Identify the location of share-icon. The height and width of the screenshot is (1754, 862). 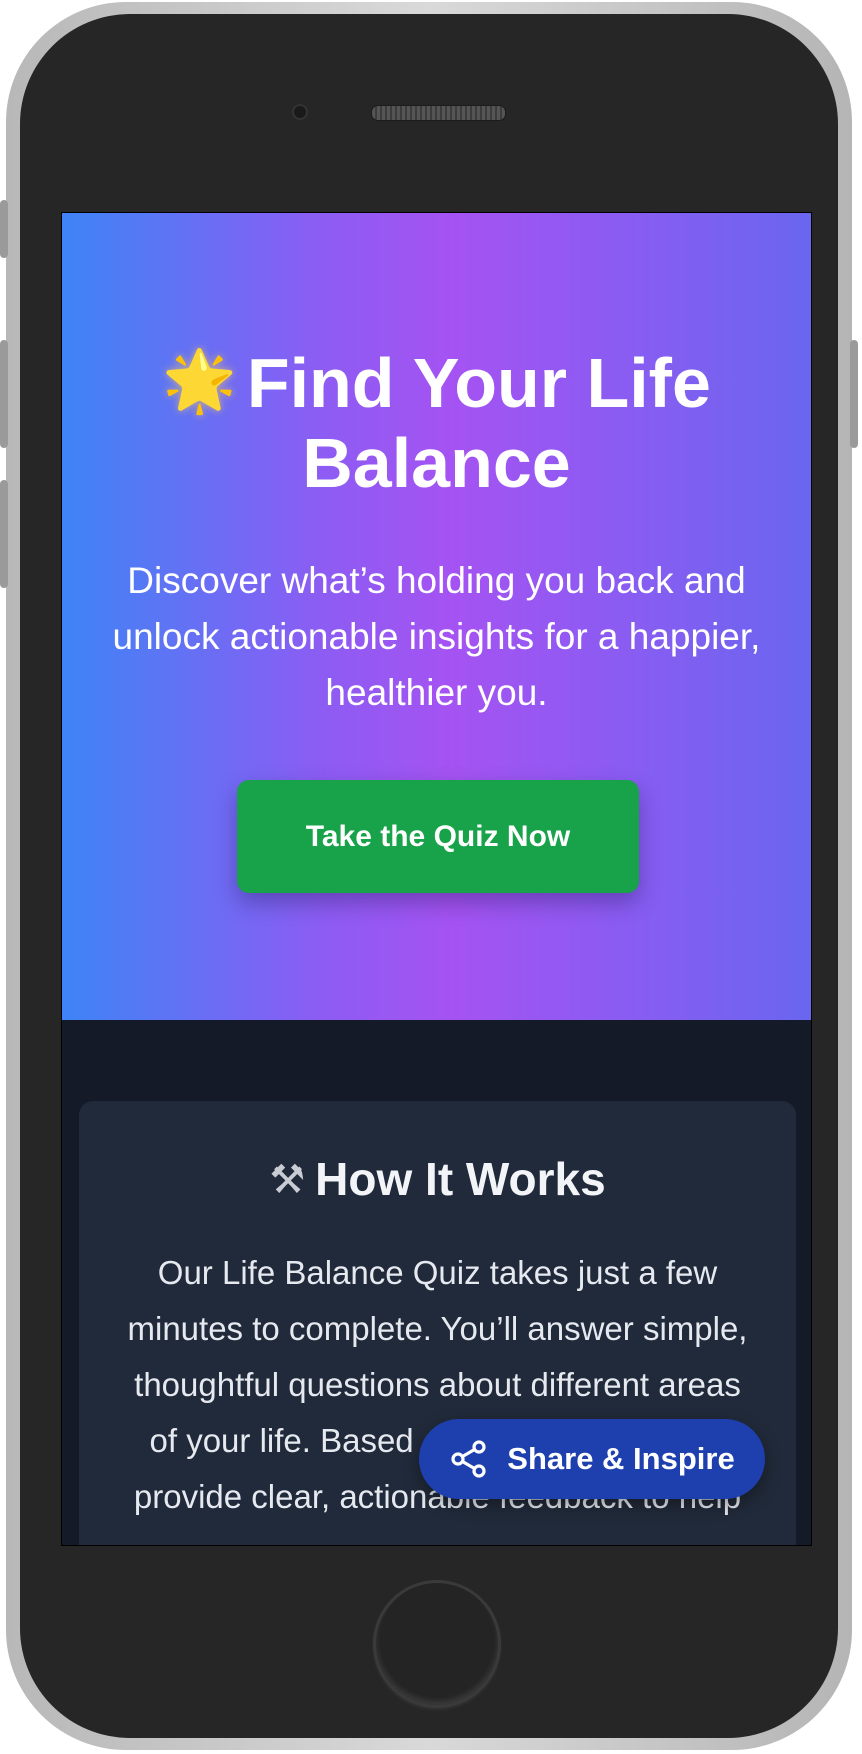
(469, 1459).